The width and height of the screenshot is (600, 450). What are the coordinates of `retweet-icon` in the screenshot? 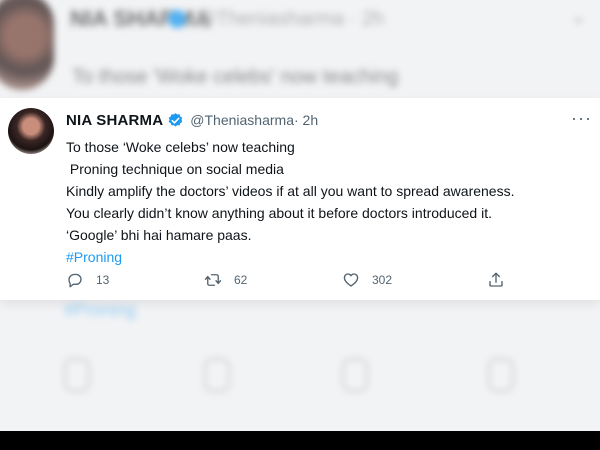 It's located at (213, 280).